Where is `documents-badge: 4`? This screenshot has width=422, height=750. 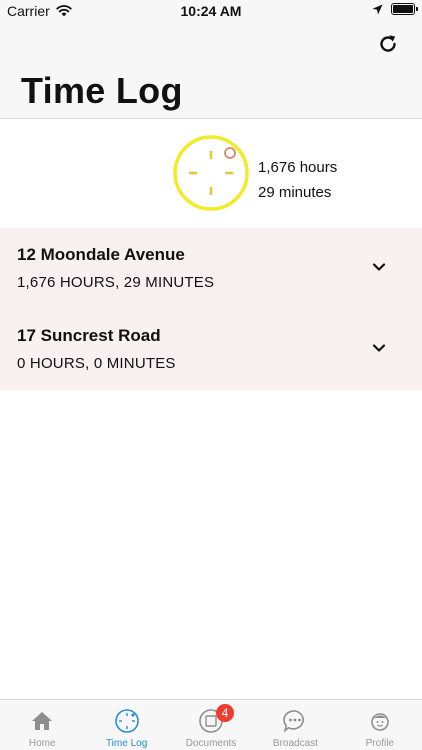
documents-badge: 4 is located at coordinates (225, 713).